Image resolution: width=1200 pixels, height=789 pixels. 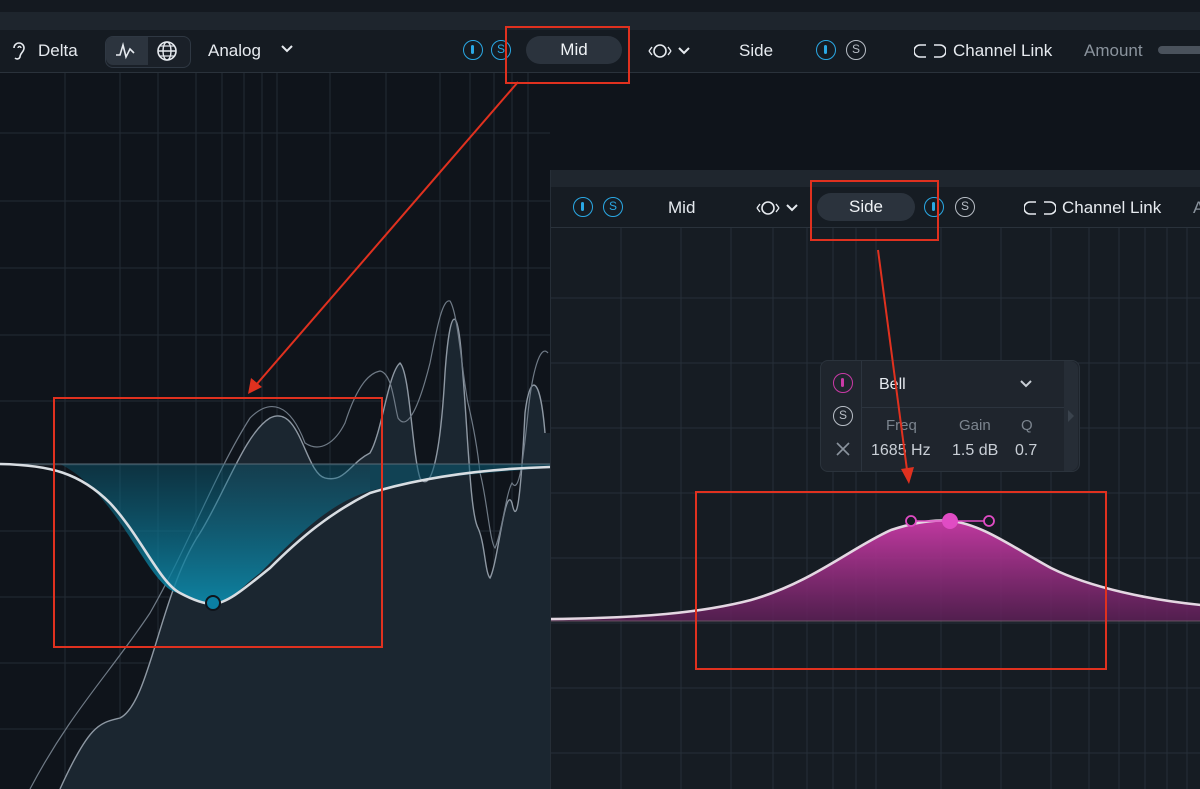 I want to click on side-channel-link-label: Channel Link, so click(x=1111, y=208).